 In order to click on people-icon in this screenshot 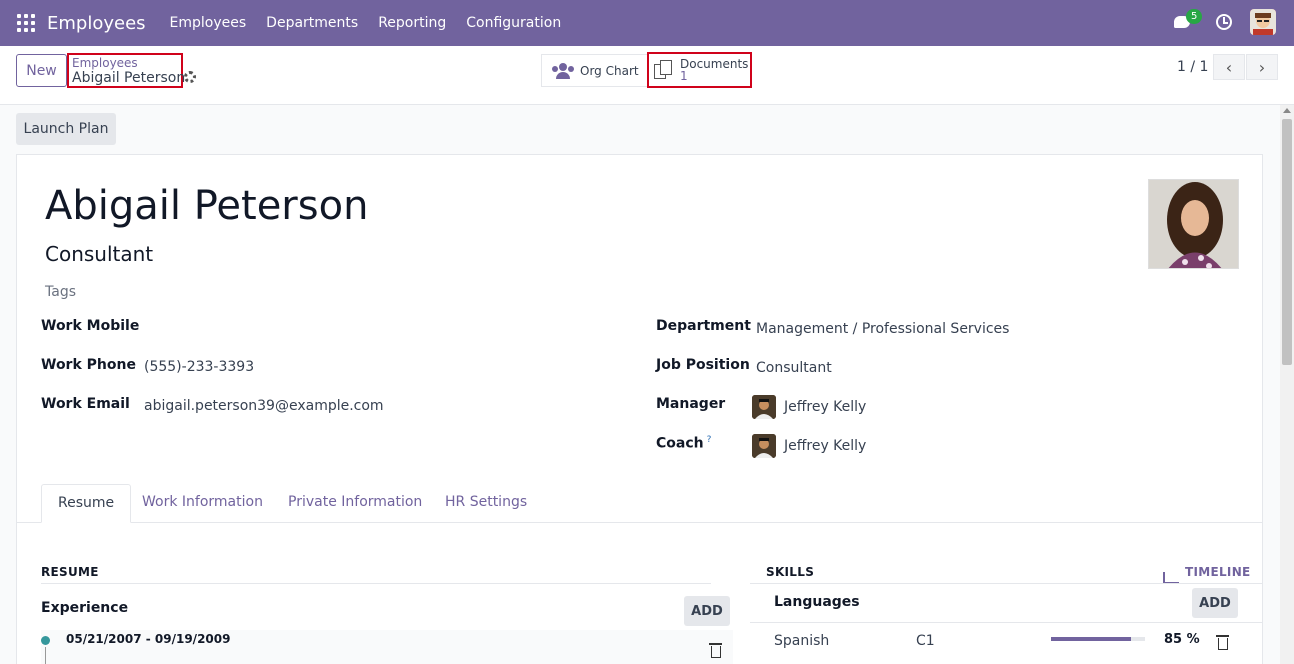, I will do `click(563, 70)`.